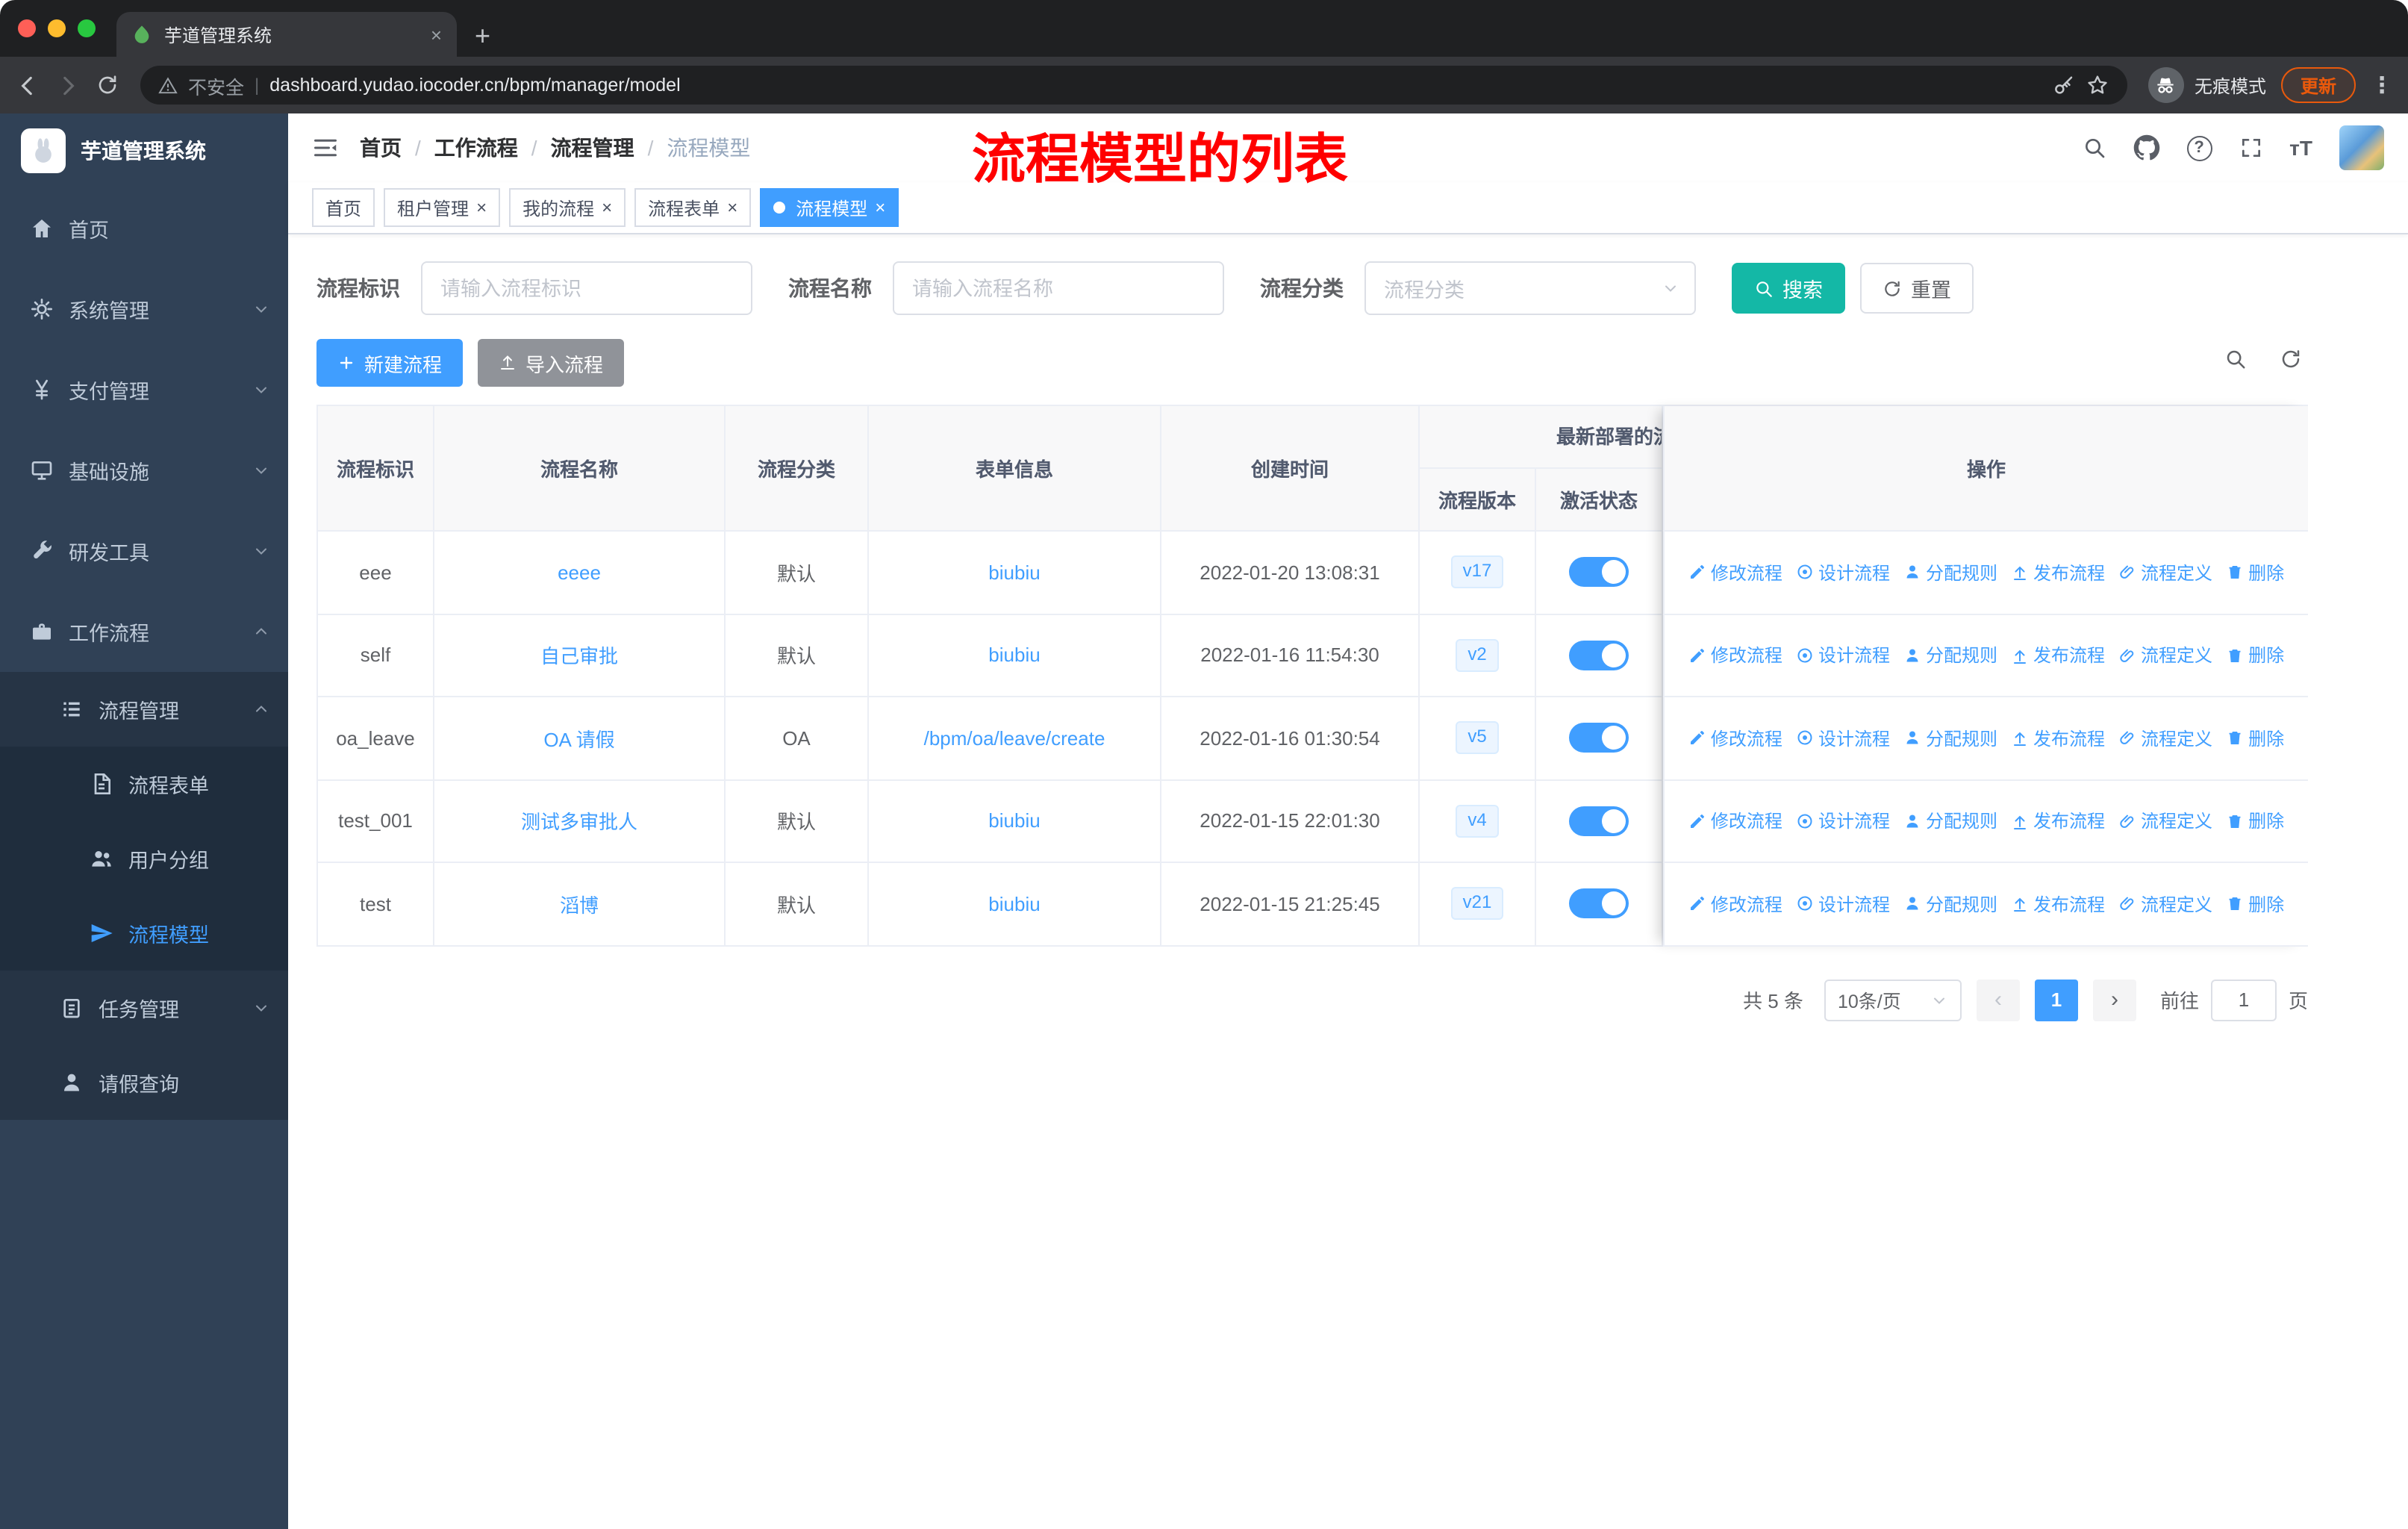 The image size is (2408, 1529). I want to click on tag-process-model: 流程模型 ×, so click(829, 207).